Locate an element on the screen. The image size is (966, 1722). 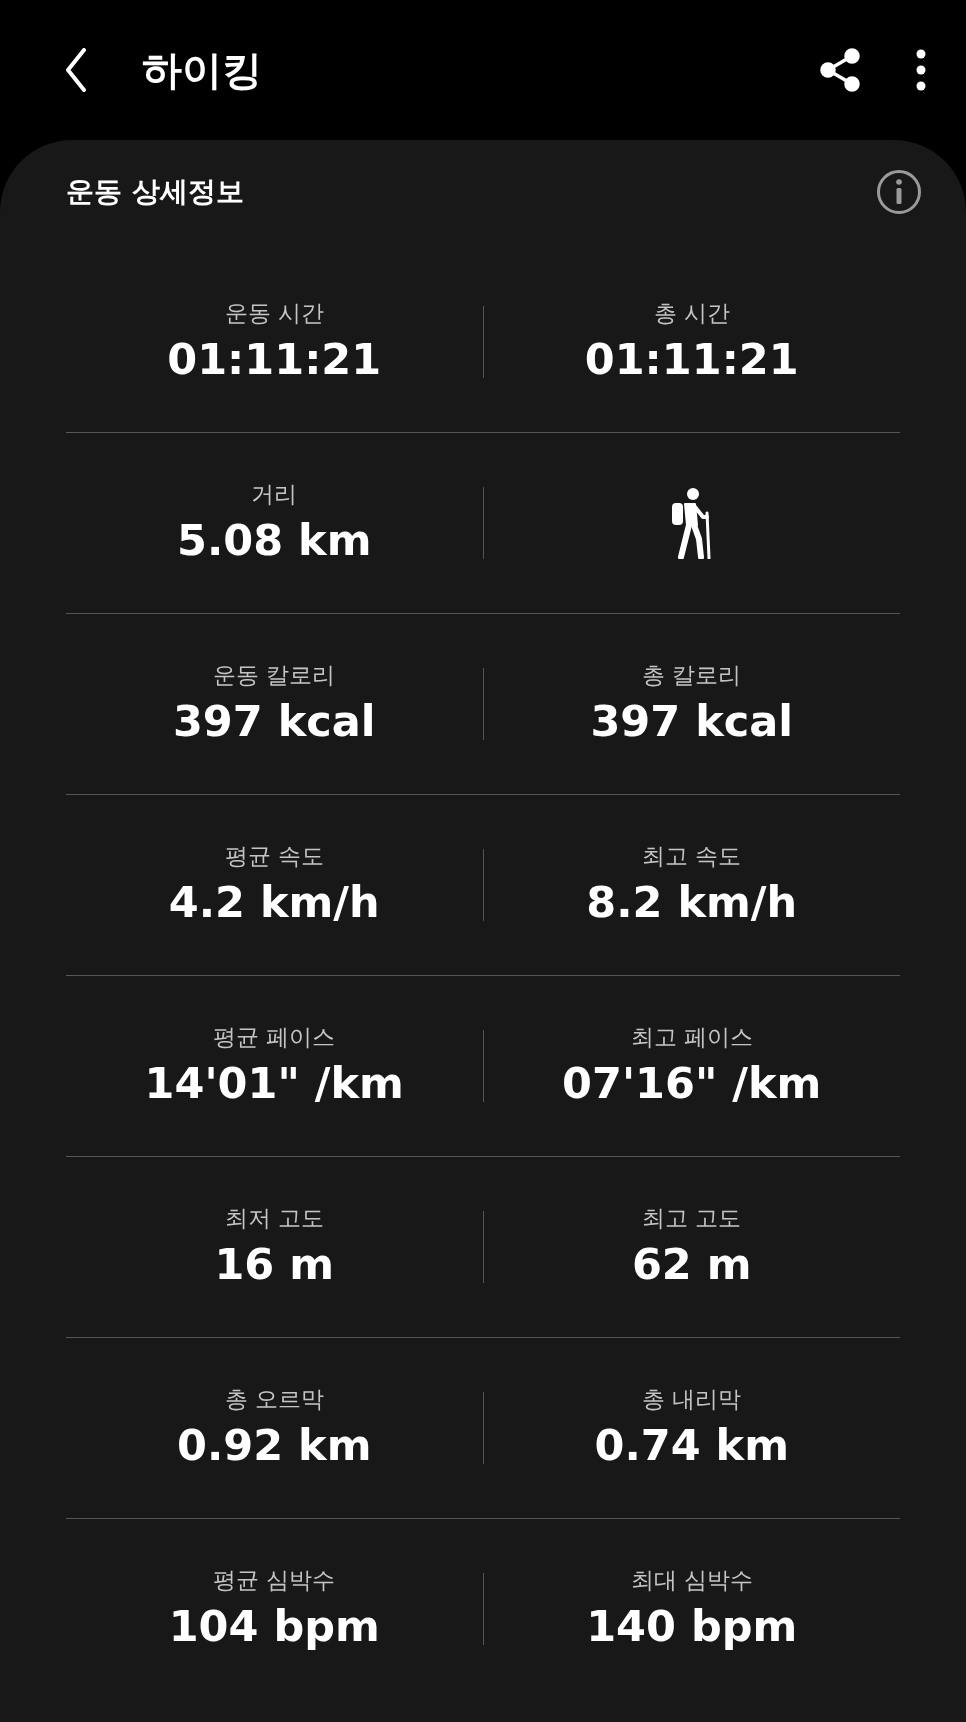
stat-label: 최대 심박수 is located at coordinates (691, 1580).